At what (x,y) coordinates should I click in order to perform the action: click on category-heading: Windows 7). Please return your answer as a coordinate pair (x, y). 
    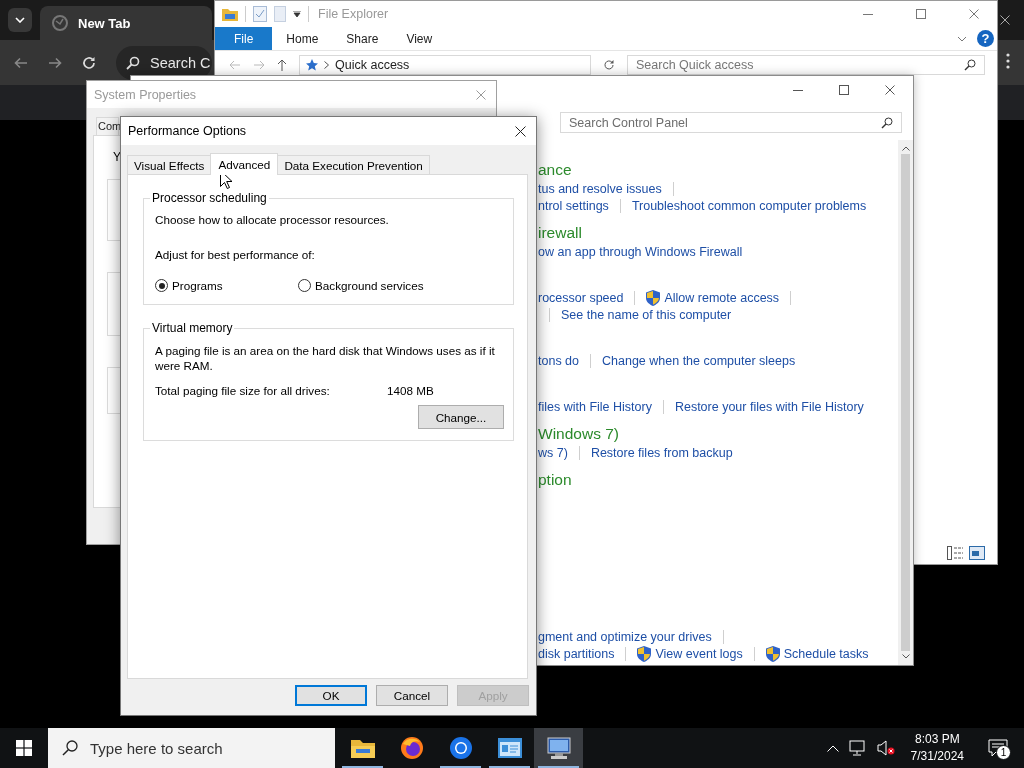
    Looking at the image, I should click on (578, 434).